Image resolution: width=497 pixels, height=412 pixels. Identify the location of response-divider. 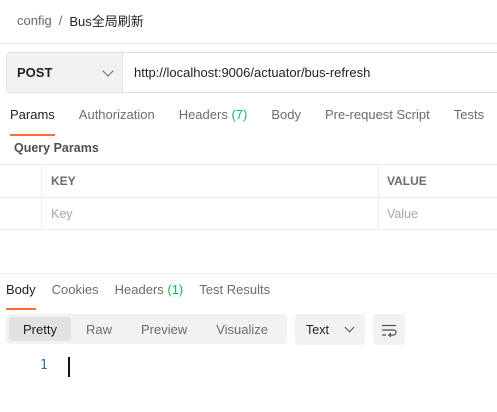
(248, 273).